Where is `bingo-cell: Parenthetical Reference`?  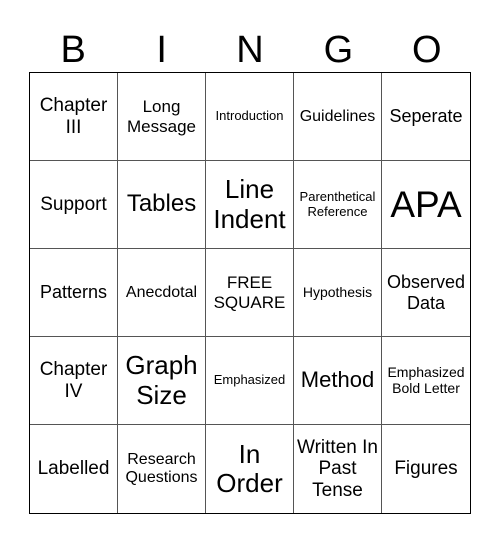 bingo-cell: Parenthetical Reference is located at coordinates (338, 205).